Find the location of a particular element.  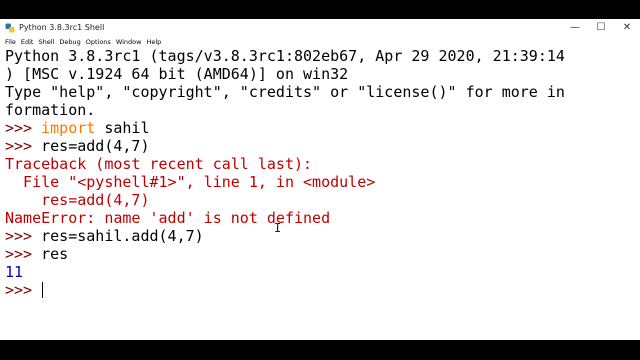

command-line: >>> res=sahil.add(4,7) is located at coordinates (104, 236).